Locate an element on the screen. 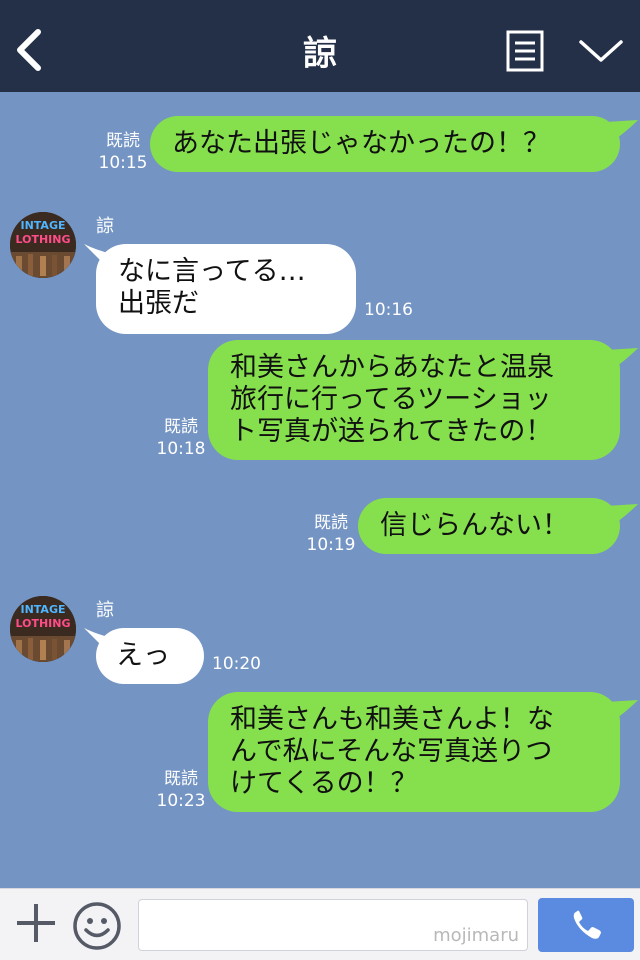  chevron-down-icon is located at coordinates (601, 51).